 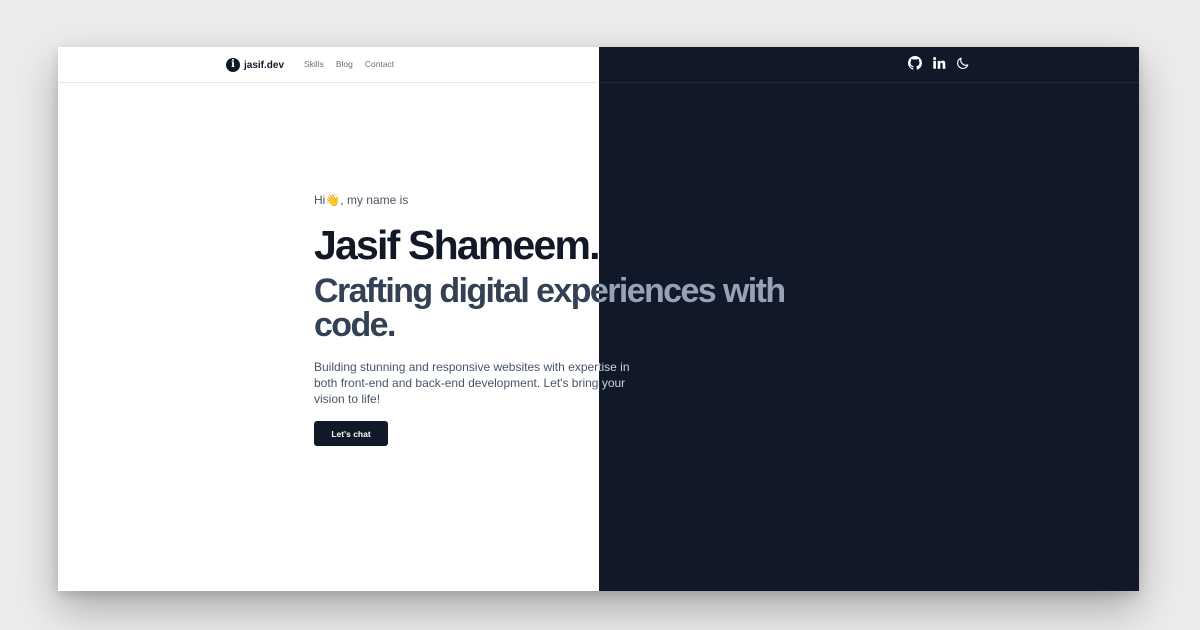 I want to click on hero-tagline-dark: Crafting digital experiences with code., so click(x=692, y=291).